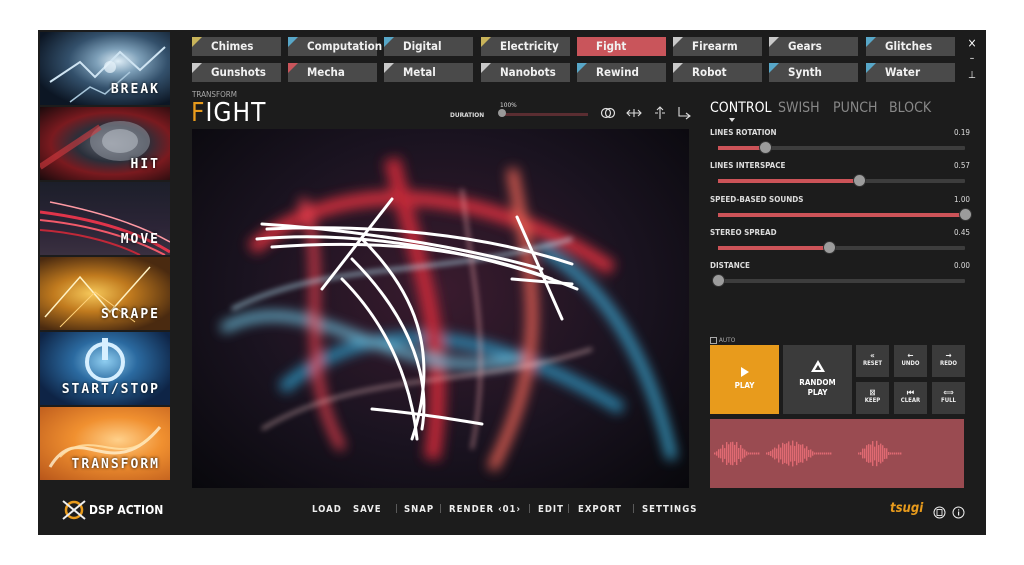 The image size is (1024, 565). Describe the element at coordinates (741, 108) in the screenshot. I see `tab-control: CONTROL` at that location.